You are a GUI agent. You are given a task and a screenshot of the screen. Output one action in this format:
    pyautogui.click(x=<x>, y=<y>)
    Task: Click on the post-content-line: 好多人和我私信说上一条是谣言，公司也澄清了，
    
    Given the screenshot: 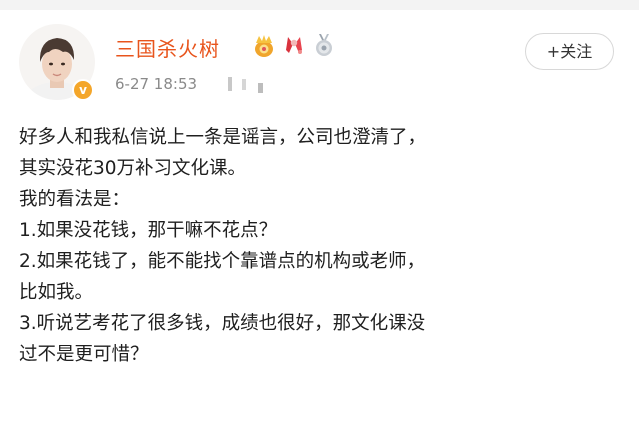 What is the action you would take?
    pyautogui.click(x=223, y=137)
    